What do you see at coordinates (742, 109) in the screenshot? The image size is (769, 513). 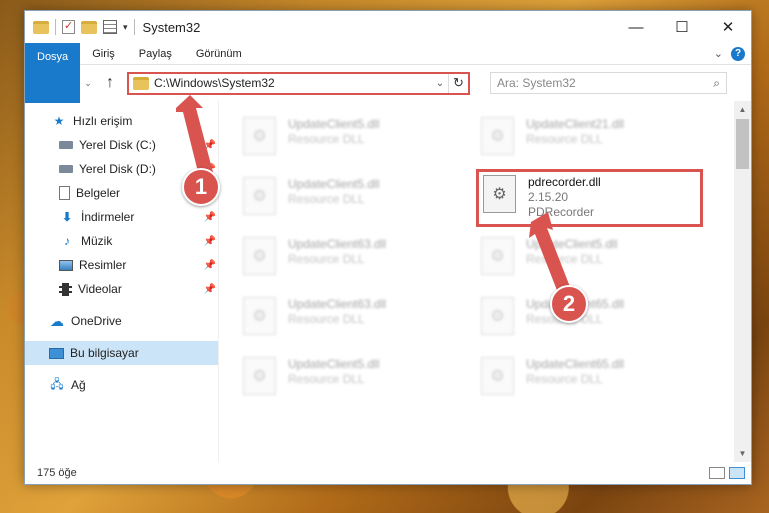 I see `scroll-up-icon: ▲` at bounding box center [742, 109].